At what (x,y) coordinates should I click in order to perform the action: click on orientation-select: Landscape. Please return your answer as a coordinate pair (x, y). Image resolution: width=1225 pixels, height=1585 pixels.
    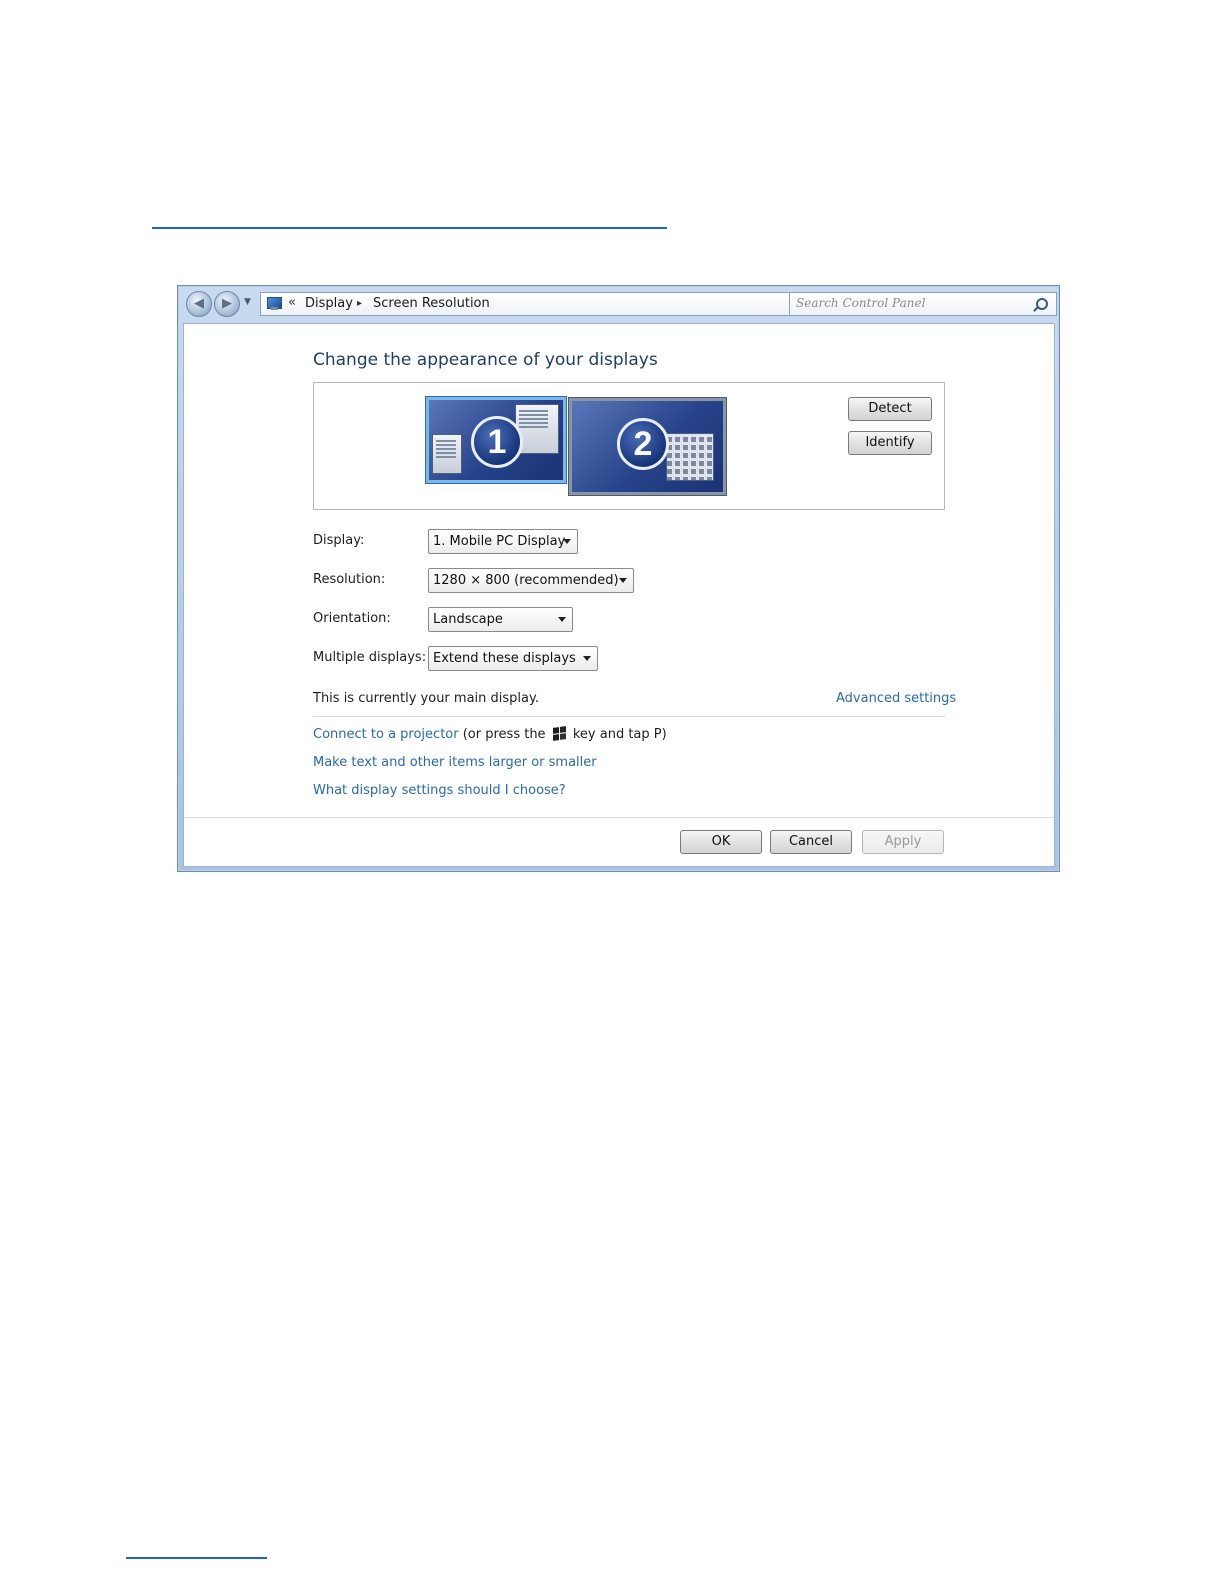
    Looking at the image, I should click on (500, 619).